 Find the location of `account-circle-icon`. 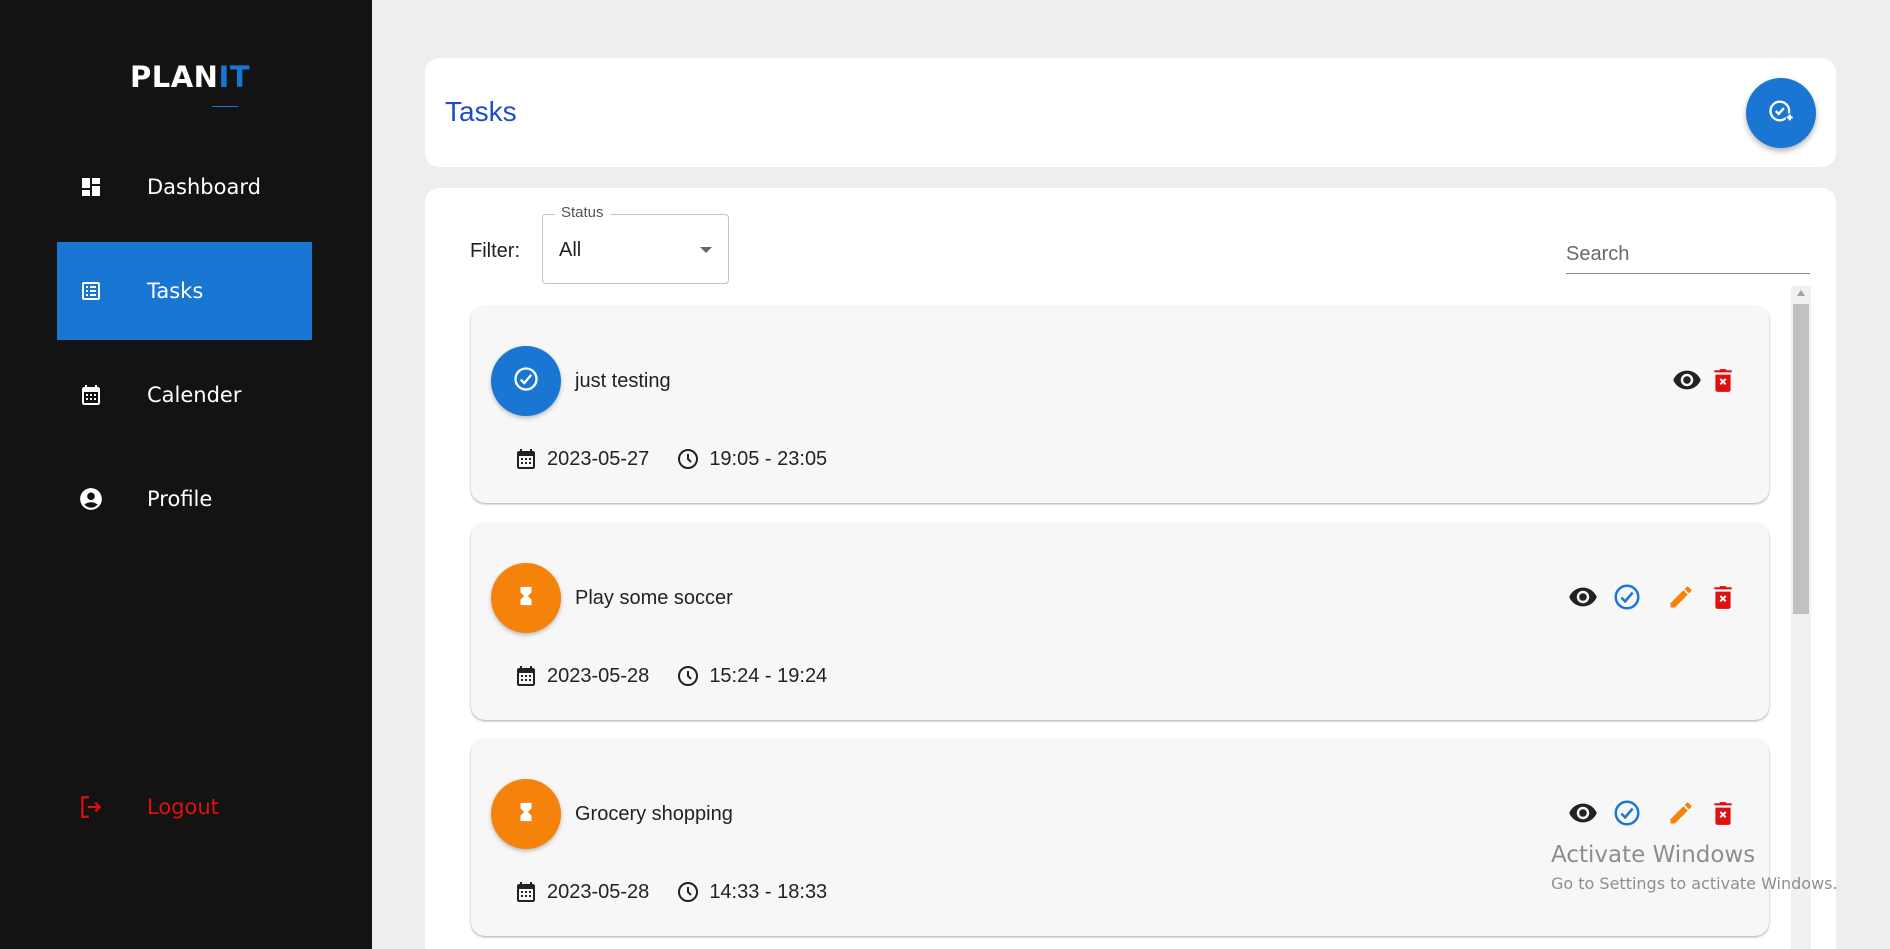

account-circle-icon is located at coordinates (91, 499).